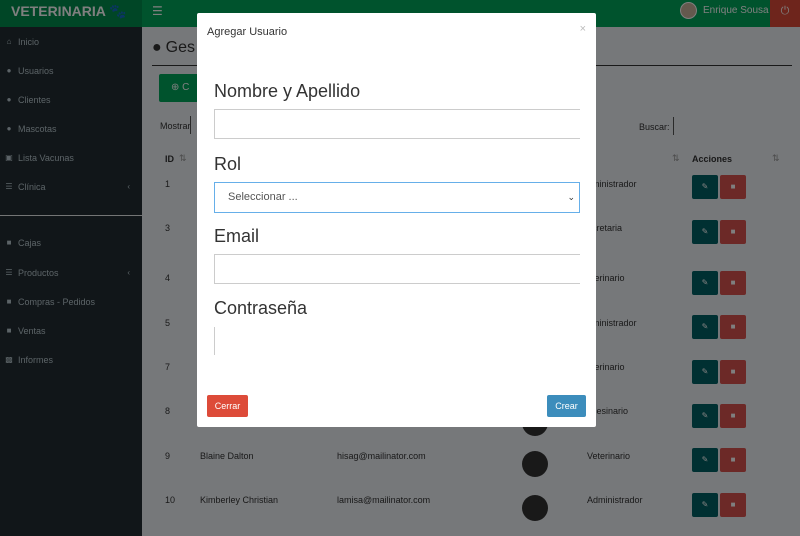 The height and width of the screenshot is (536, 800). What do you see at coordinates (583, 29) in the screenshot?
I see `close-icon: ×` at bounding box center [583, 29].